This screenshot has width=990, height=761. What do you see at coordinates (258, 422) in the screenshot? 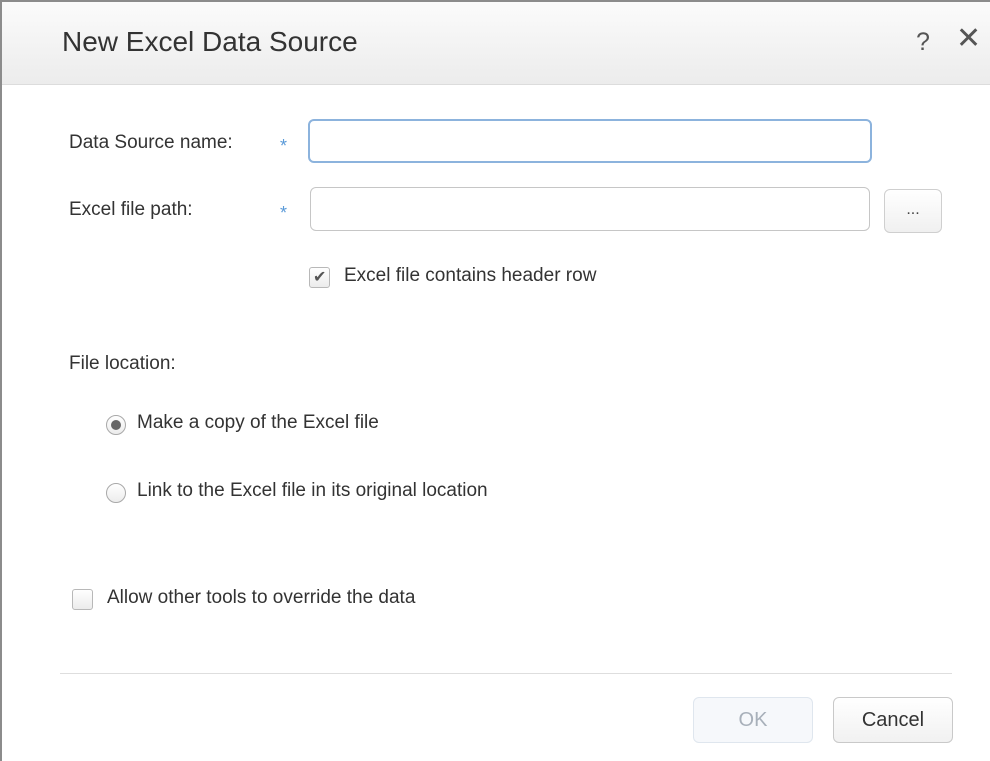
I see `make-copy-label: Make a copy of the Excel file` at bounding box center [258, 422].